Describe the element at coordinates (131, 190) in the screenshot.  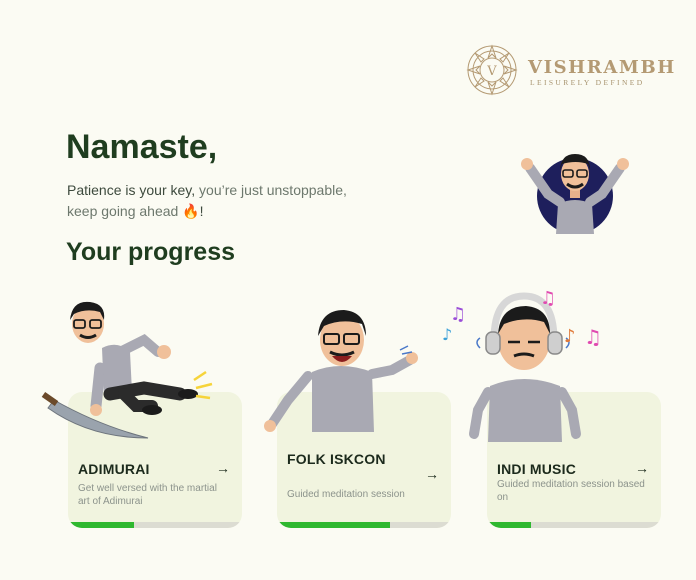
I see `motto-main: Patience is your key,` at that location.